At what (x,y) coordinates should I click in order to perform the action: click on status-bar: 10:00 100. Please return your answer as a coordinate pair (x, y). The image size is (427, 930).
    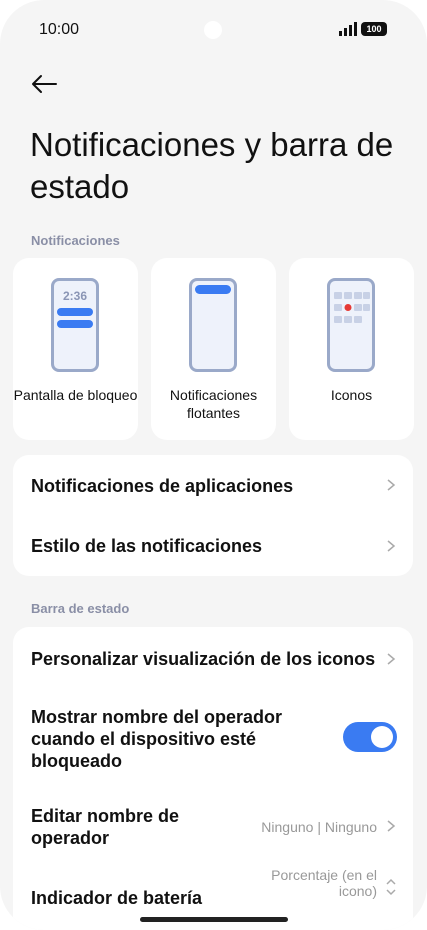
    Looking at the image, I should click on (213, 30).